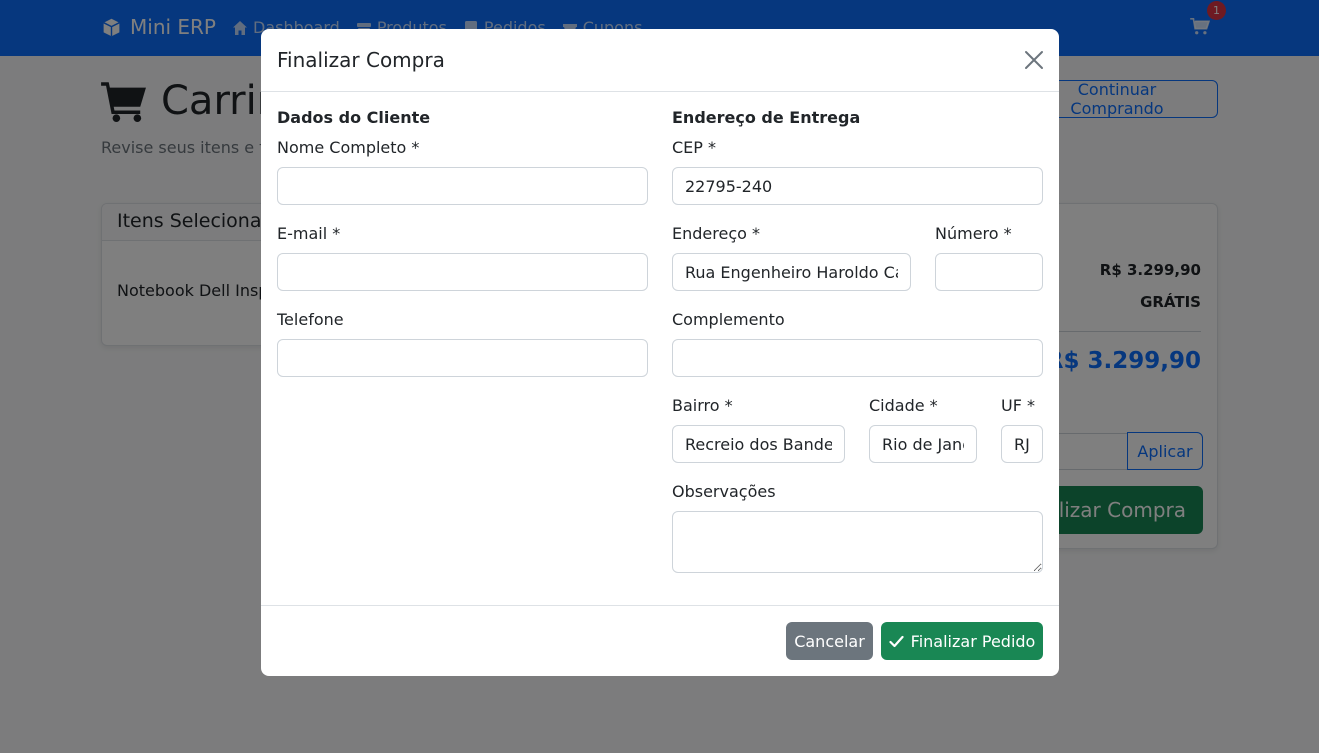 The height and width of the screenshot is (753, 1319). Describe the element at coordinates (660, 60) in the screenshot. I see `modal-header: Finalizar Compra` at that location.